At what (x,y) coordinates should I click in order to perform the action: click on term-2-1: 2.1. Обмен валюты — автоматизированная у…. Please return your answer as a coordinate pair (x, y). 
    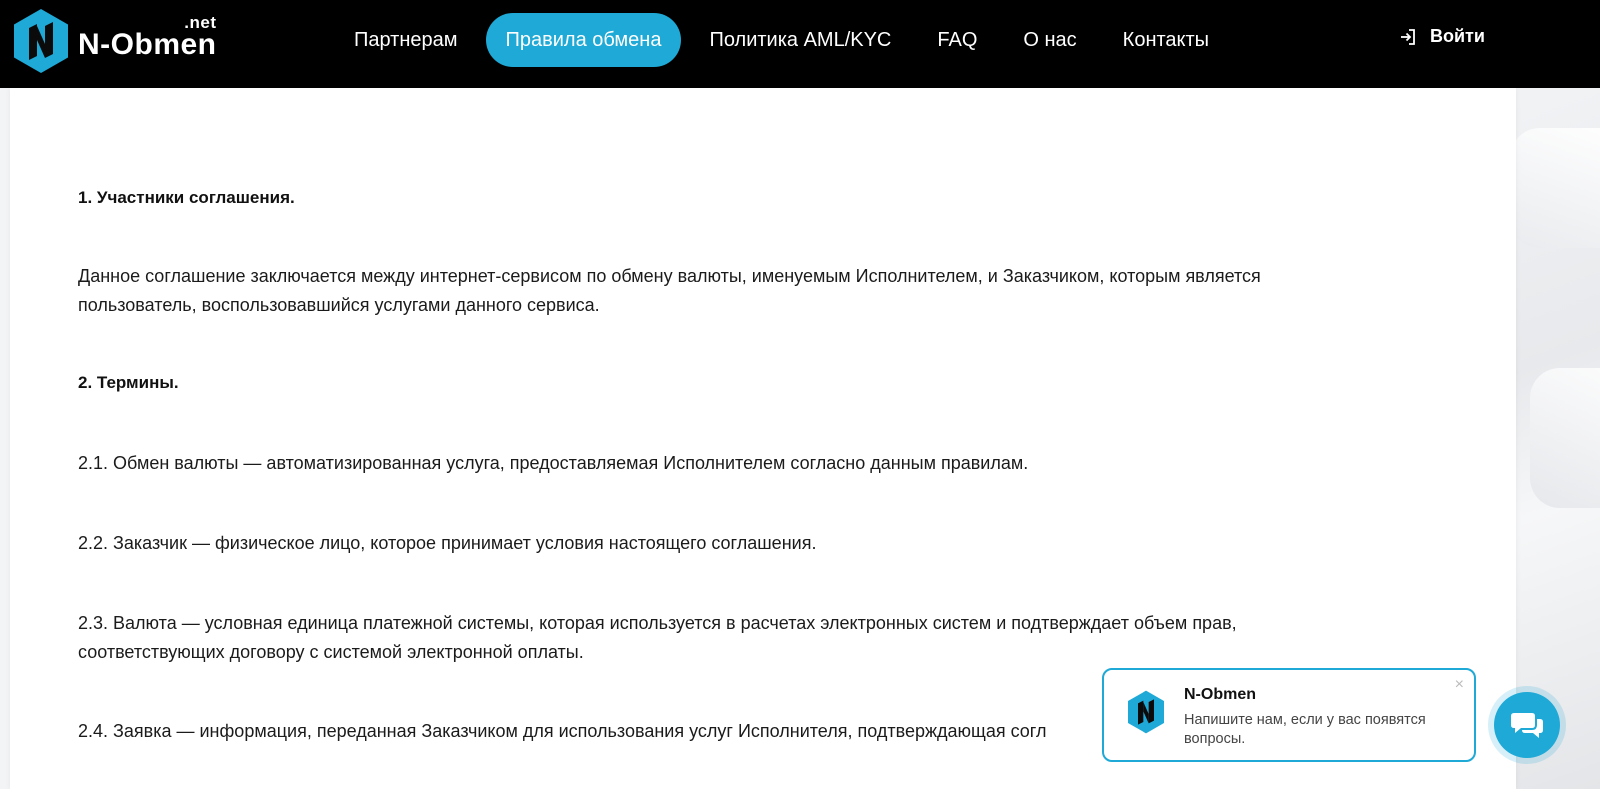
    Looking at the image, I should click on (553, 463).